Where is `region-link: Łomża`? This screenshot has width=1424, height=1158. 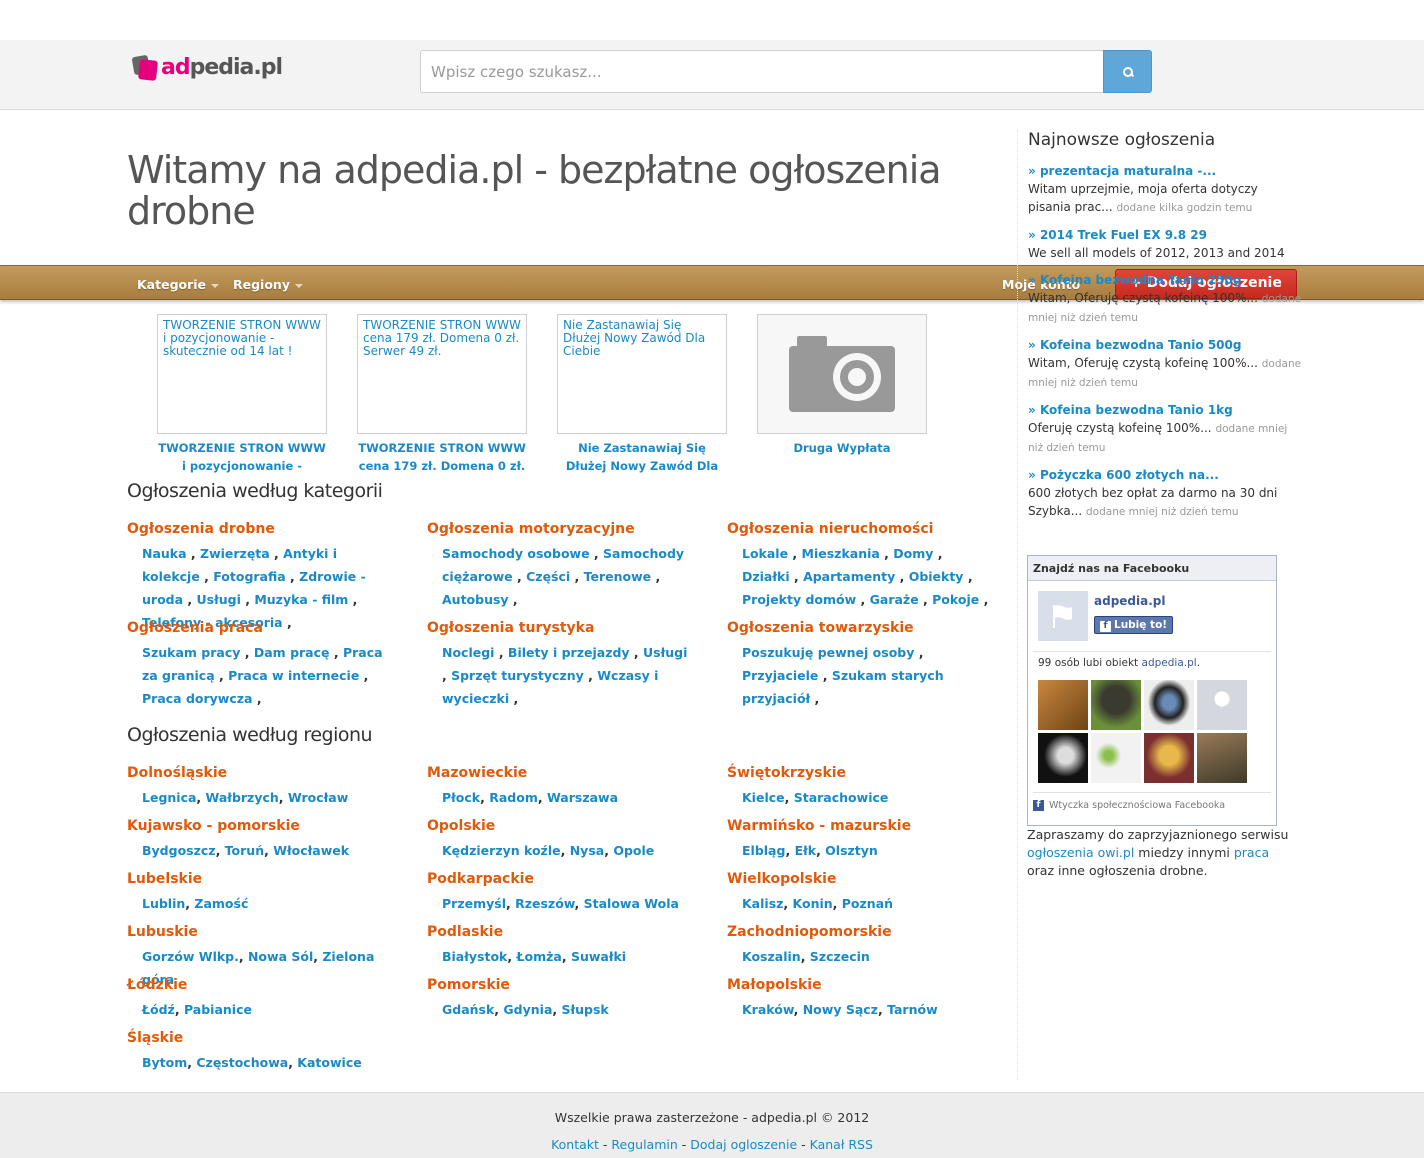
region-link: Łomża is located at coordinates (538, 956).